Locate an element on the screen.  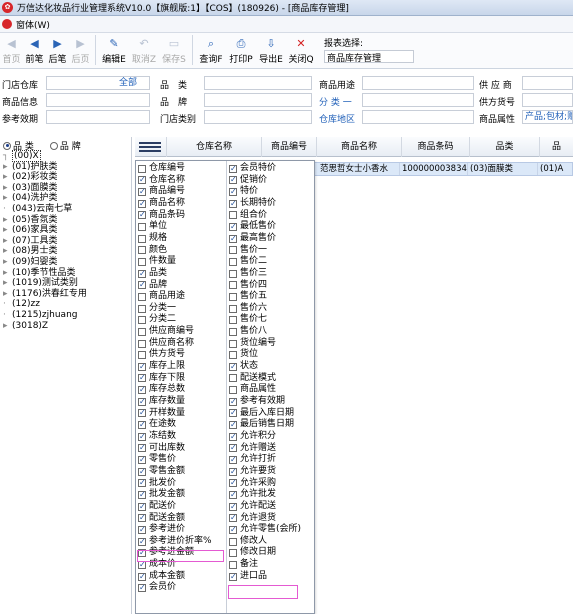
radio-category is located at coordinates (7, 145).